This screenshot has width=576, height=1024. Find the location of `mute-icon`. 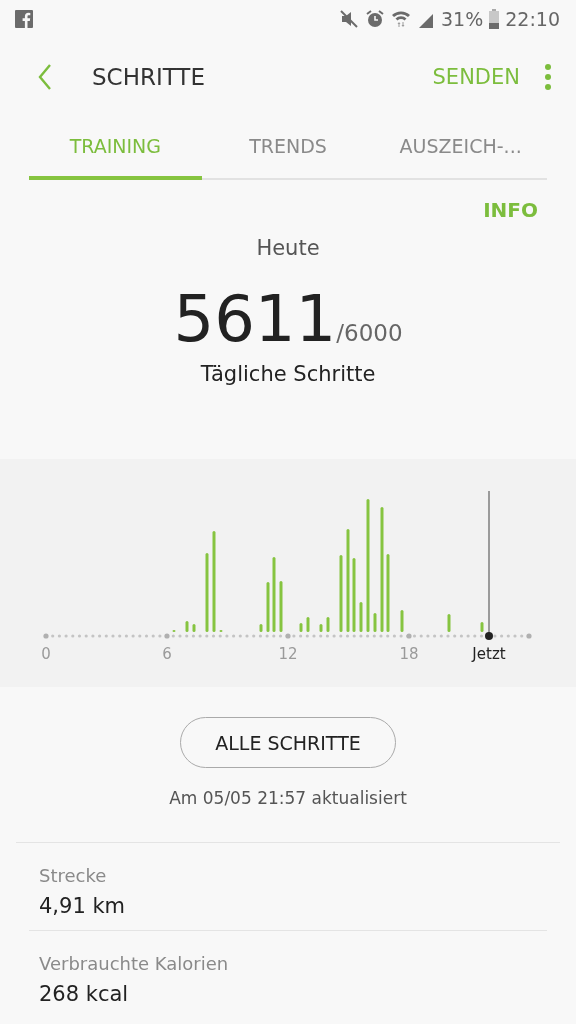

mute-icon is located at coordinates (349, 19).